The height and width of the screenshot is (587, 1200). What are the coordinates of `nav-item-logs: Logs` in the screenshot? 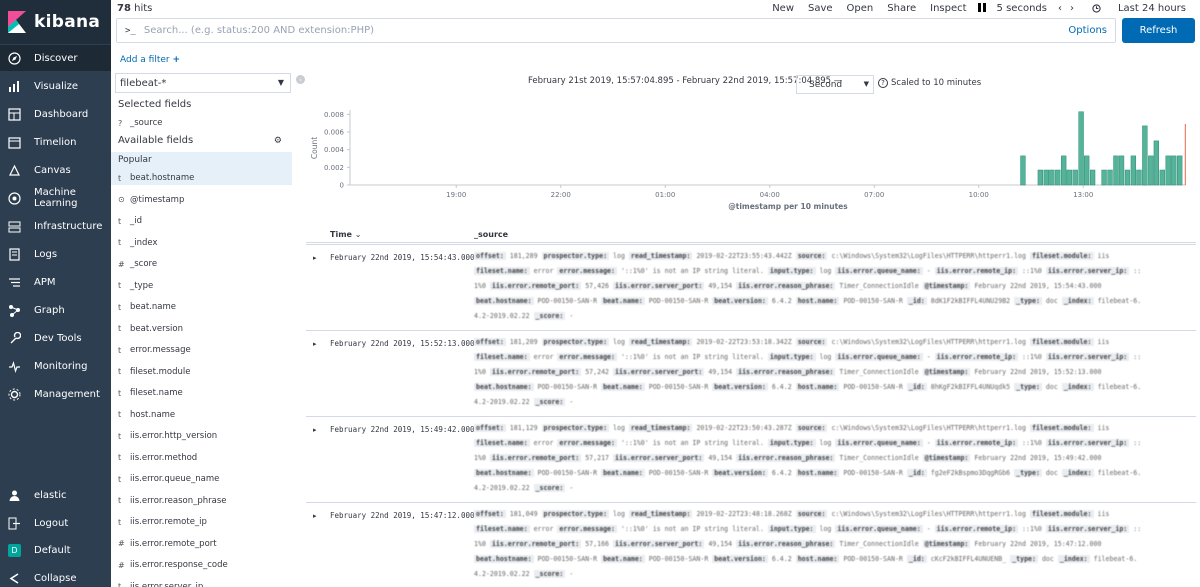 It's located at (55, 254).